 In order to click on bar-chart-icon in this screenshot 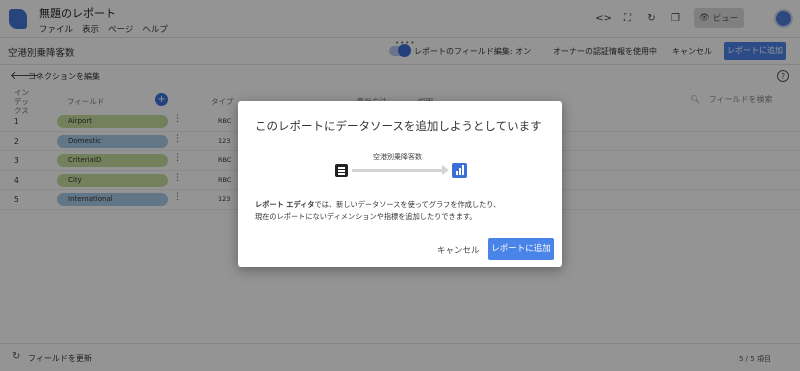, I will do `click(459, 170)`.